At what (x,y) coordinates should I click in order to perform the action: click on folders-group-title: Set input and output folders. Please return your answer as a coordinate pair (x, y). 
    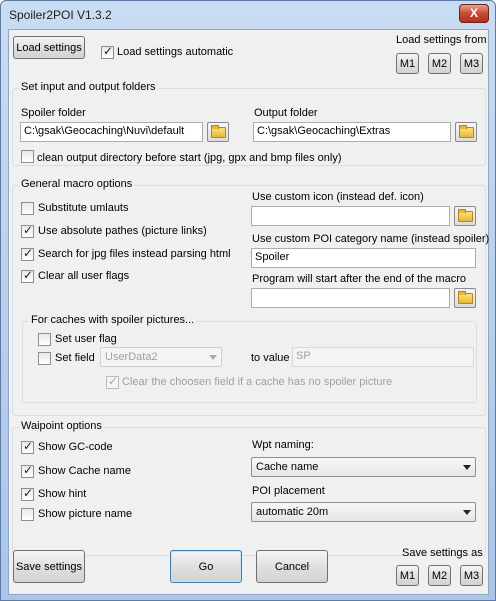
    Looking at the image, I should click on (88, 87).